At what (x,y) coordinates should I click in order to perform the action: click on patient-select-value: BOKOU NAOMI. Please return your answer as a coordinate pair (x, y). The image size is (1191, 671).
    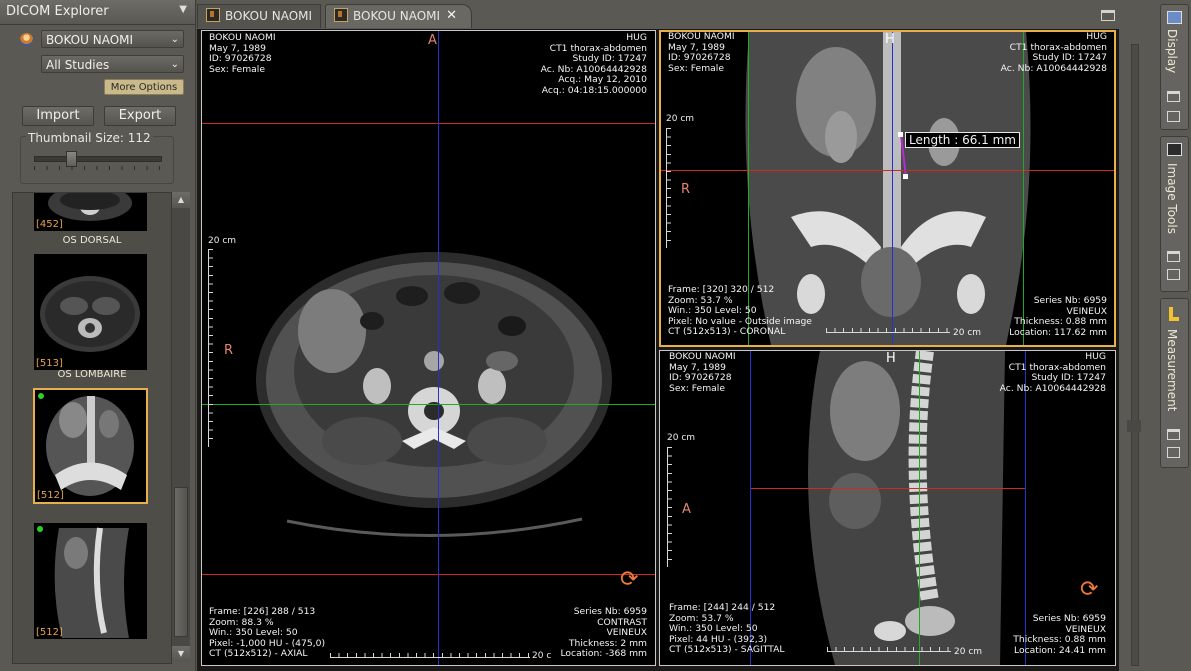
    Looking at the image, I should click on (90, 40).